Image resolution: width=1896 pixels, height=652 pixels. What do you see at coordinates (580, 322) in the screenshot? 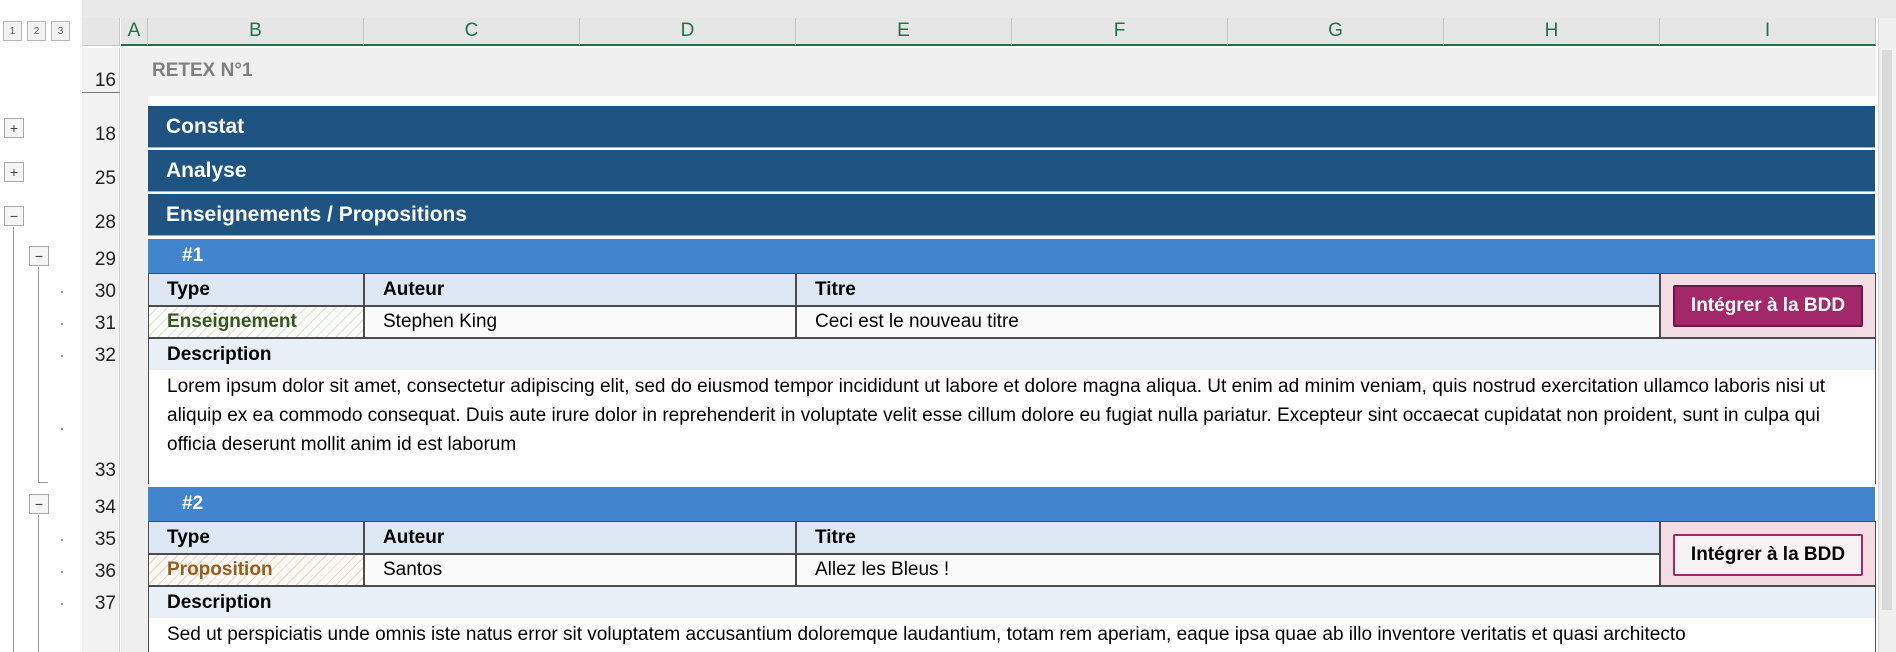
I see `author-cell: Stephen King` at bounding box center [580, 322].